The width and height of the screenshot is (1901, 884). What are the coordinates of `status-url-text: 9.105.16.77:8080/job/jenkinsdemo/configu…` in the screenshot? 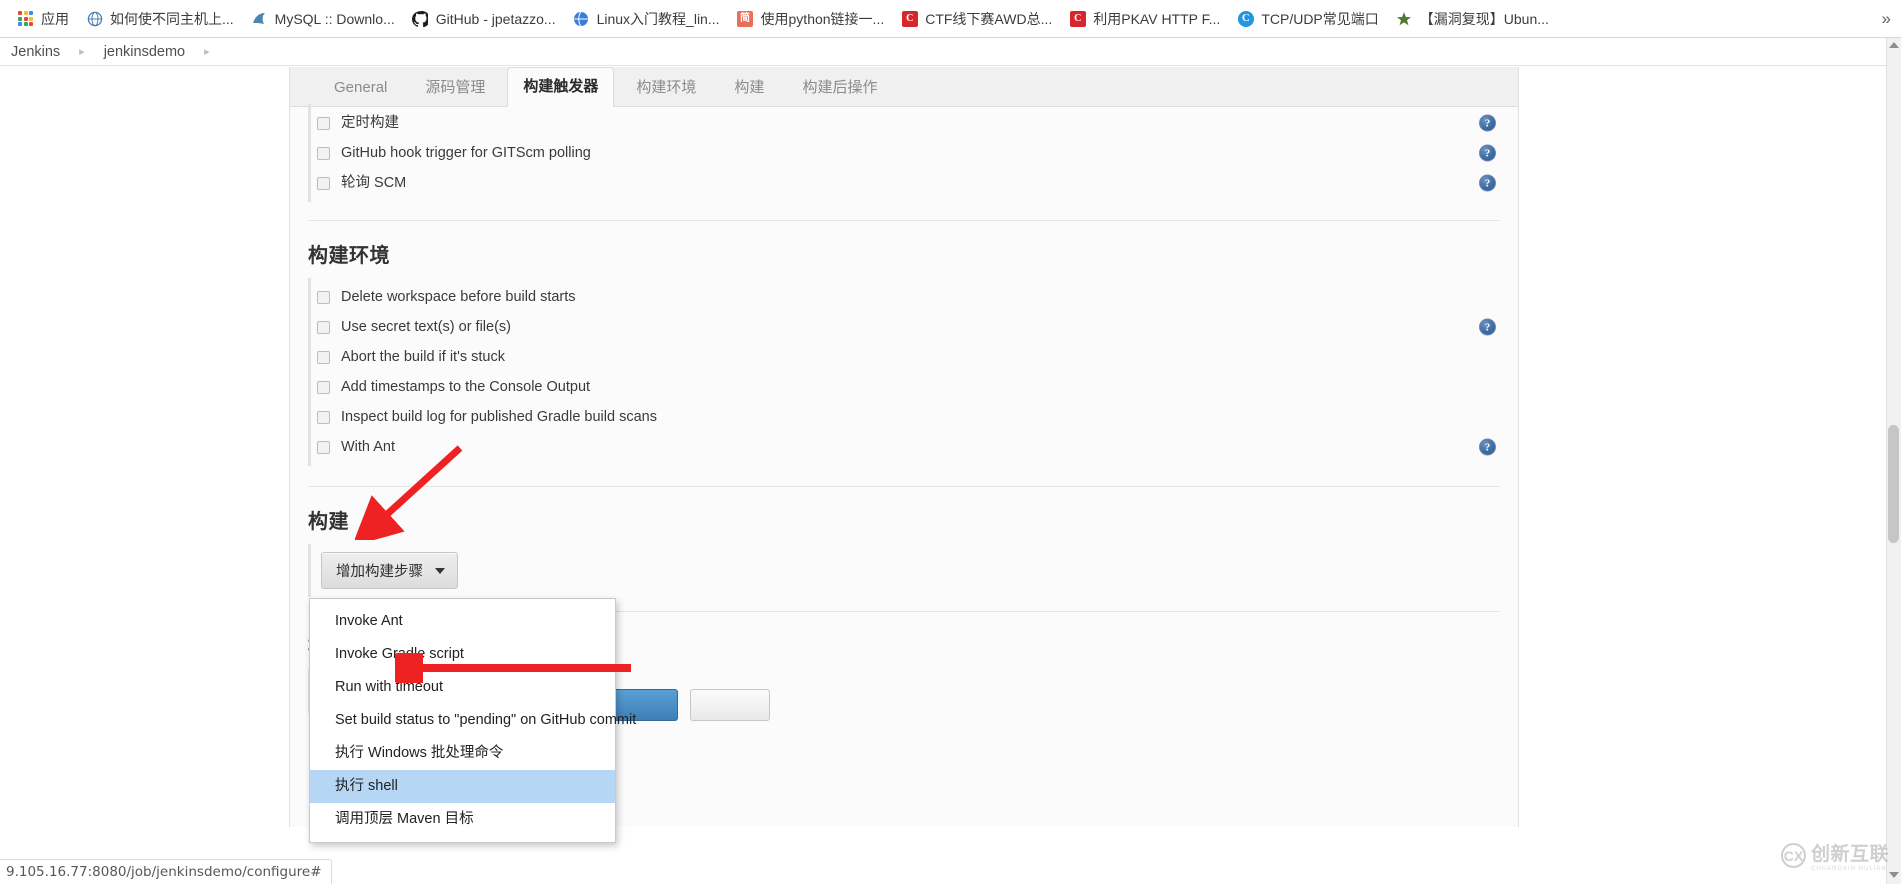 It's located at (164, 872).